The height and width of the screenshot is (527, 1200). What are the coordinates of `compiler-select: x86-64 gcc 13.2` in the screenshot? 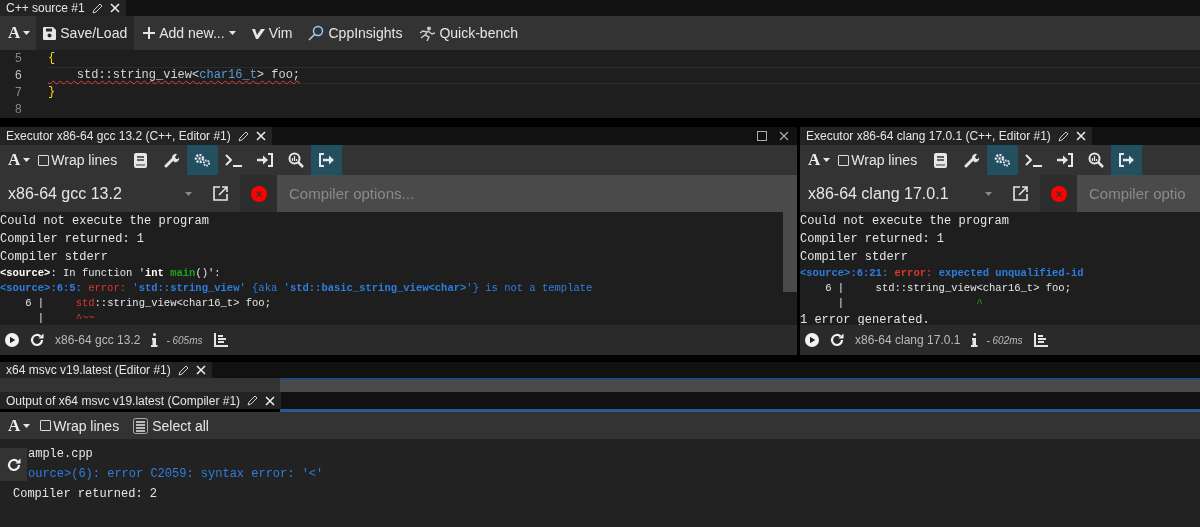 It's located at (100, 193).